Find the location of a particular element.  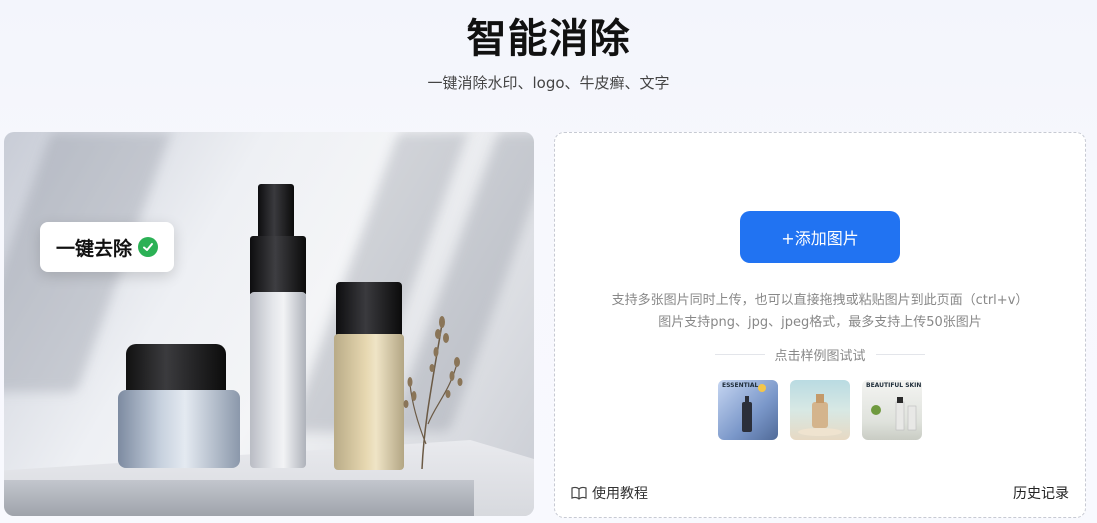

one-click-remove-badge: 一键去除 is located at coordinates (107, 247).